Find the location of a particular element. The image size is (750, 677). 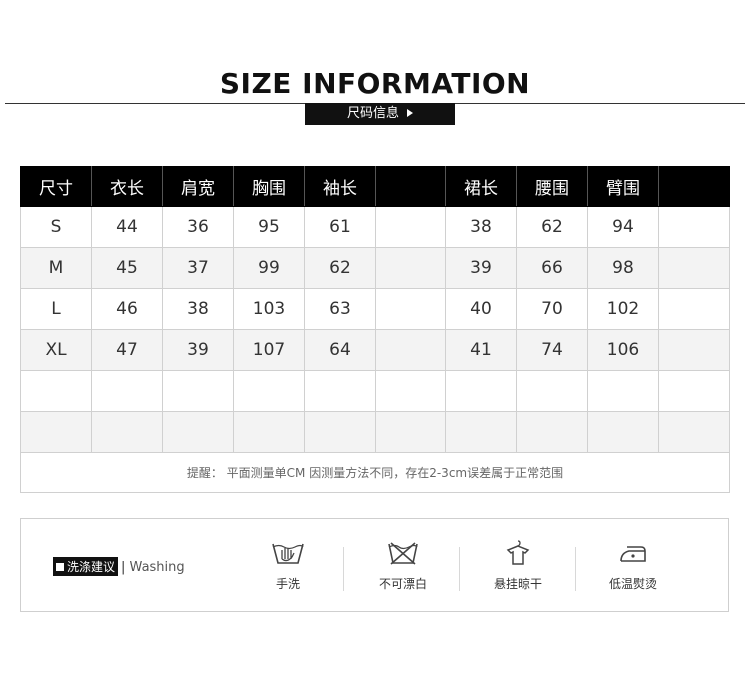

care-label-en: Washing is located at coordinates (157, 567).